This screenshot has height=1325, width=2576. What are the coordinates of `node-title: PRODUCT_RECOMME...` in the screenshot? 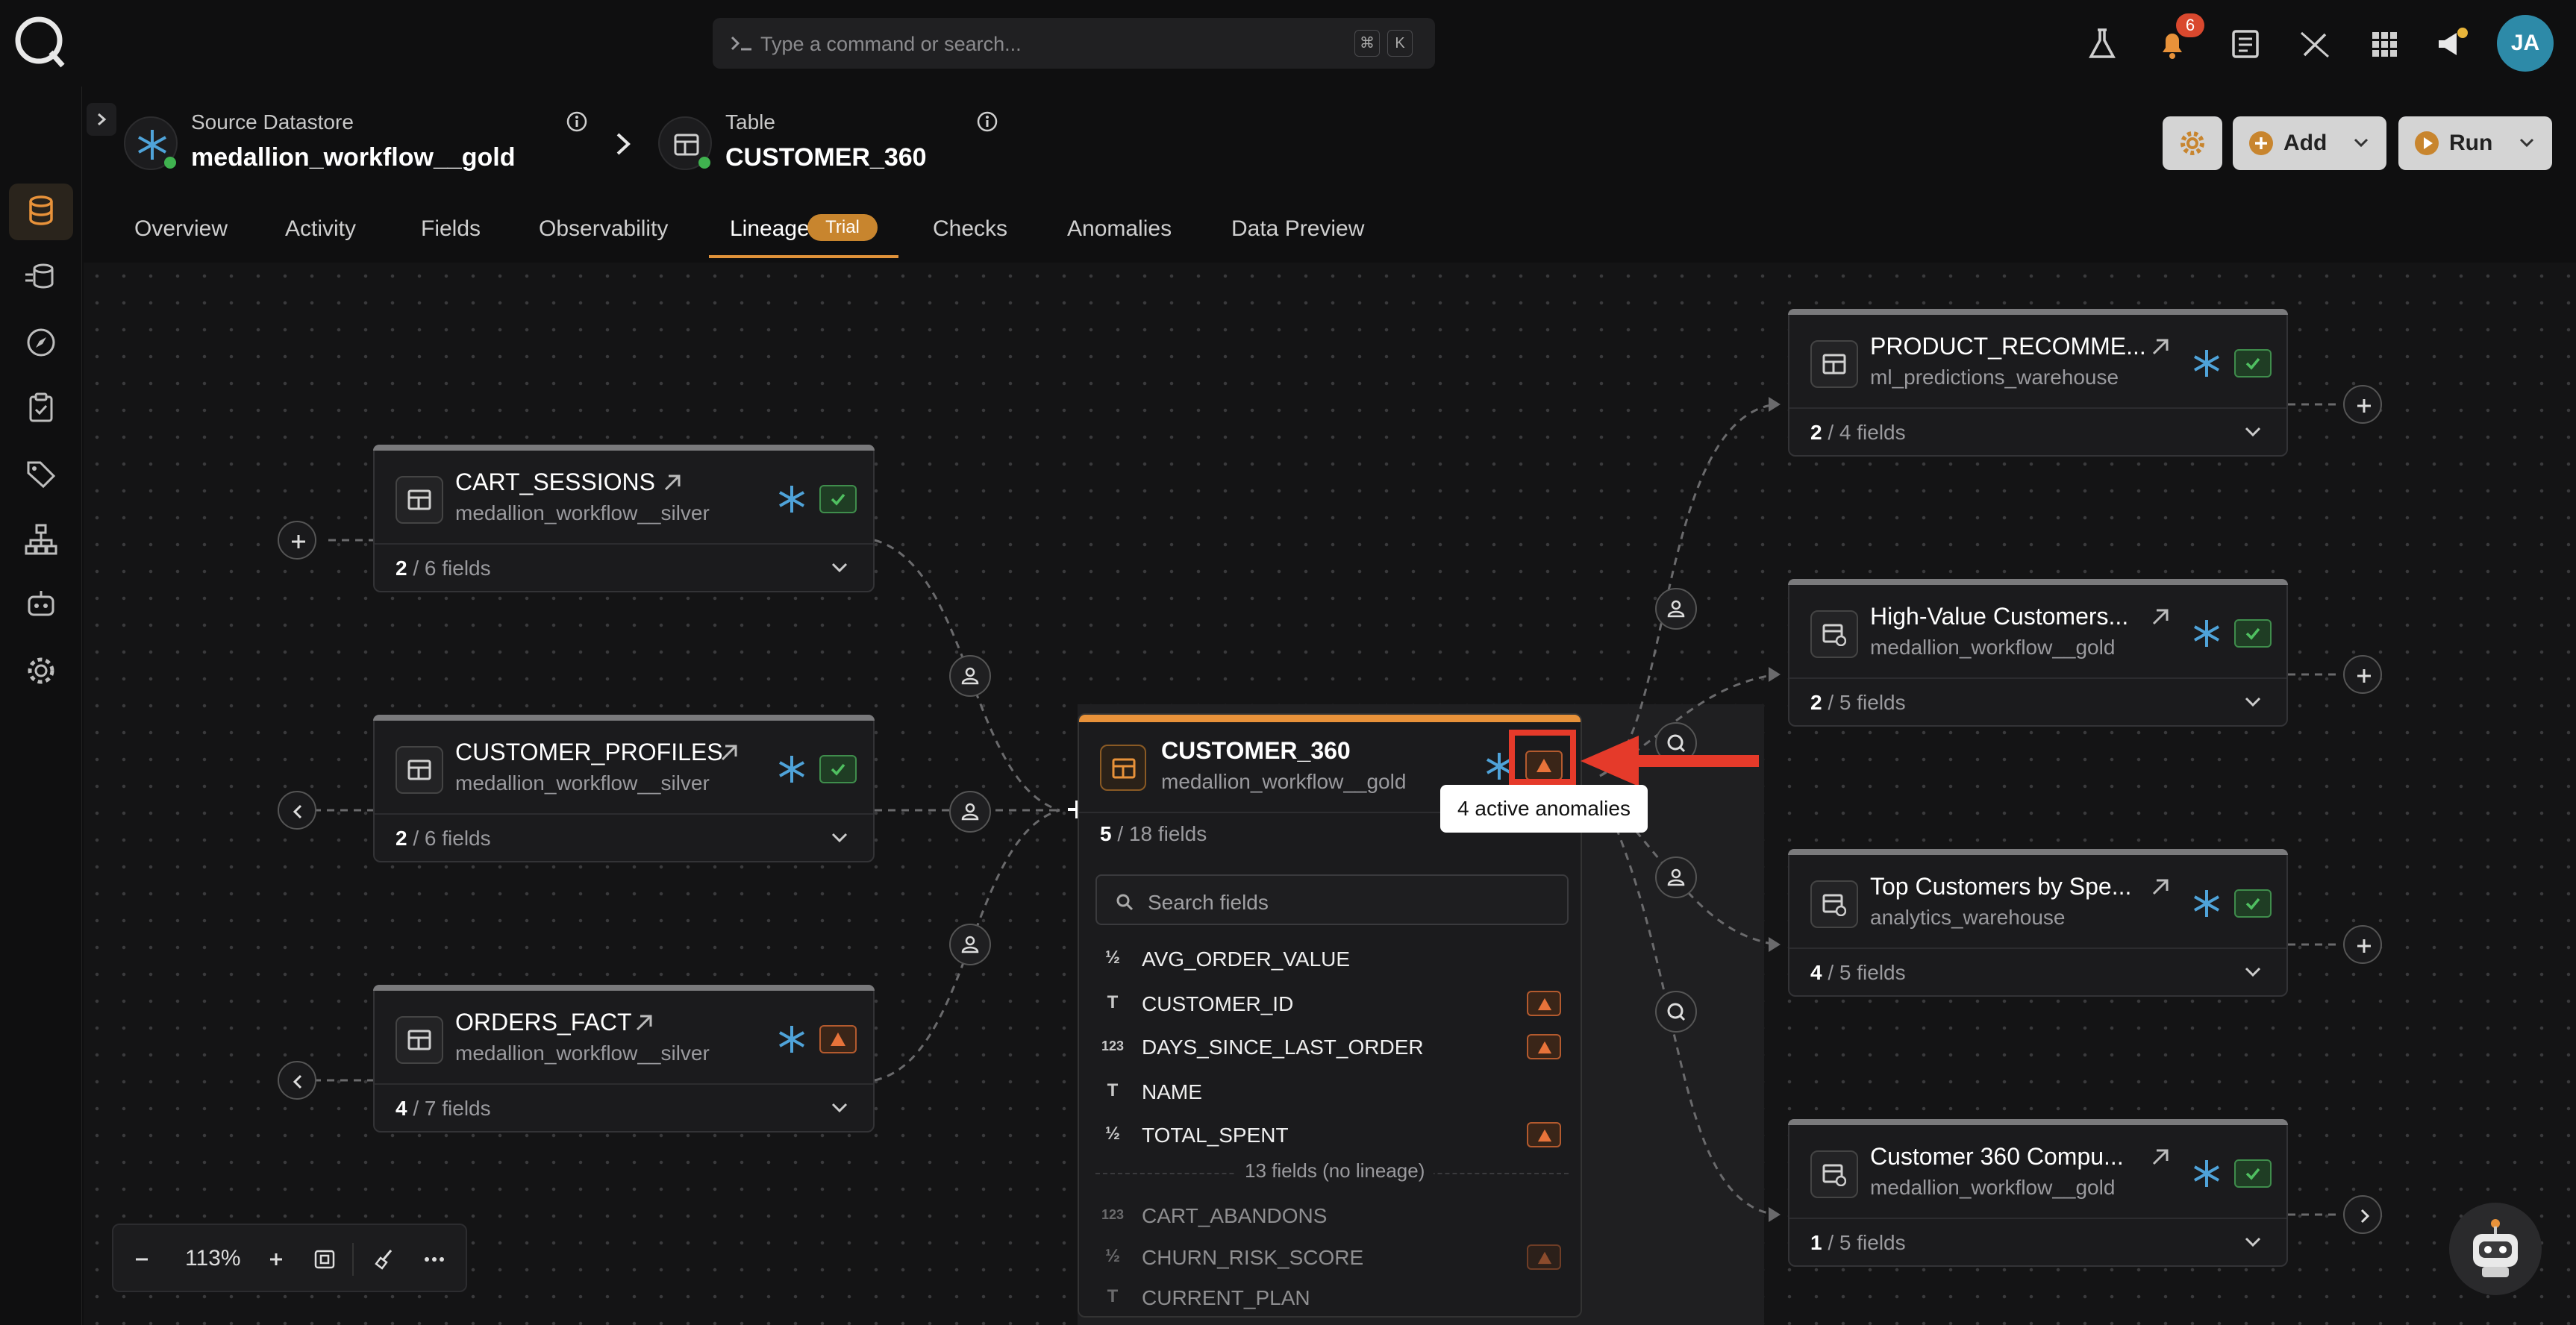 It's located at (2008, 346).